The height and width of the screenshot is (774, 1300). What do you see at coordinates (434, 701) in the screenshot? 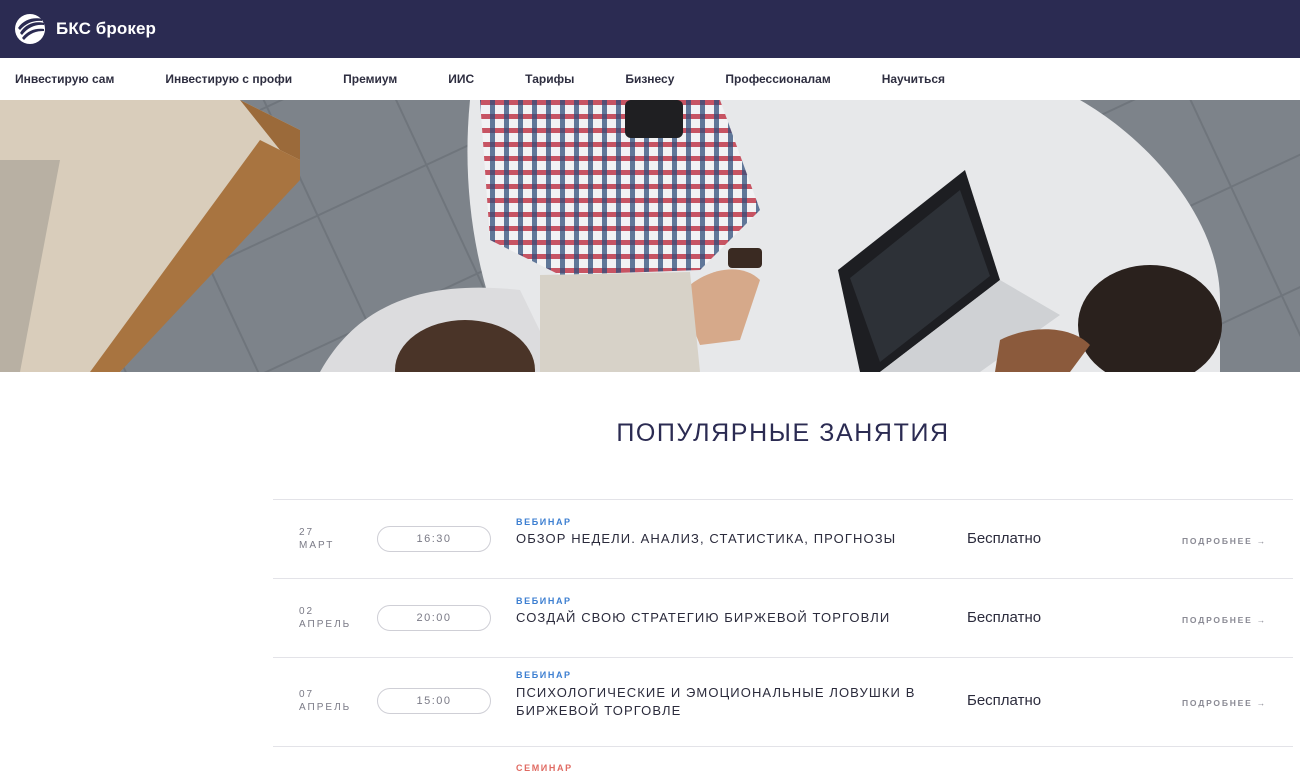
I see `event-time-badge: 15:00` at bounding box center [434, 701].